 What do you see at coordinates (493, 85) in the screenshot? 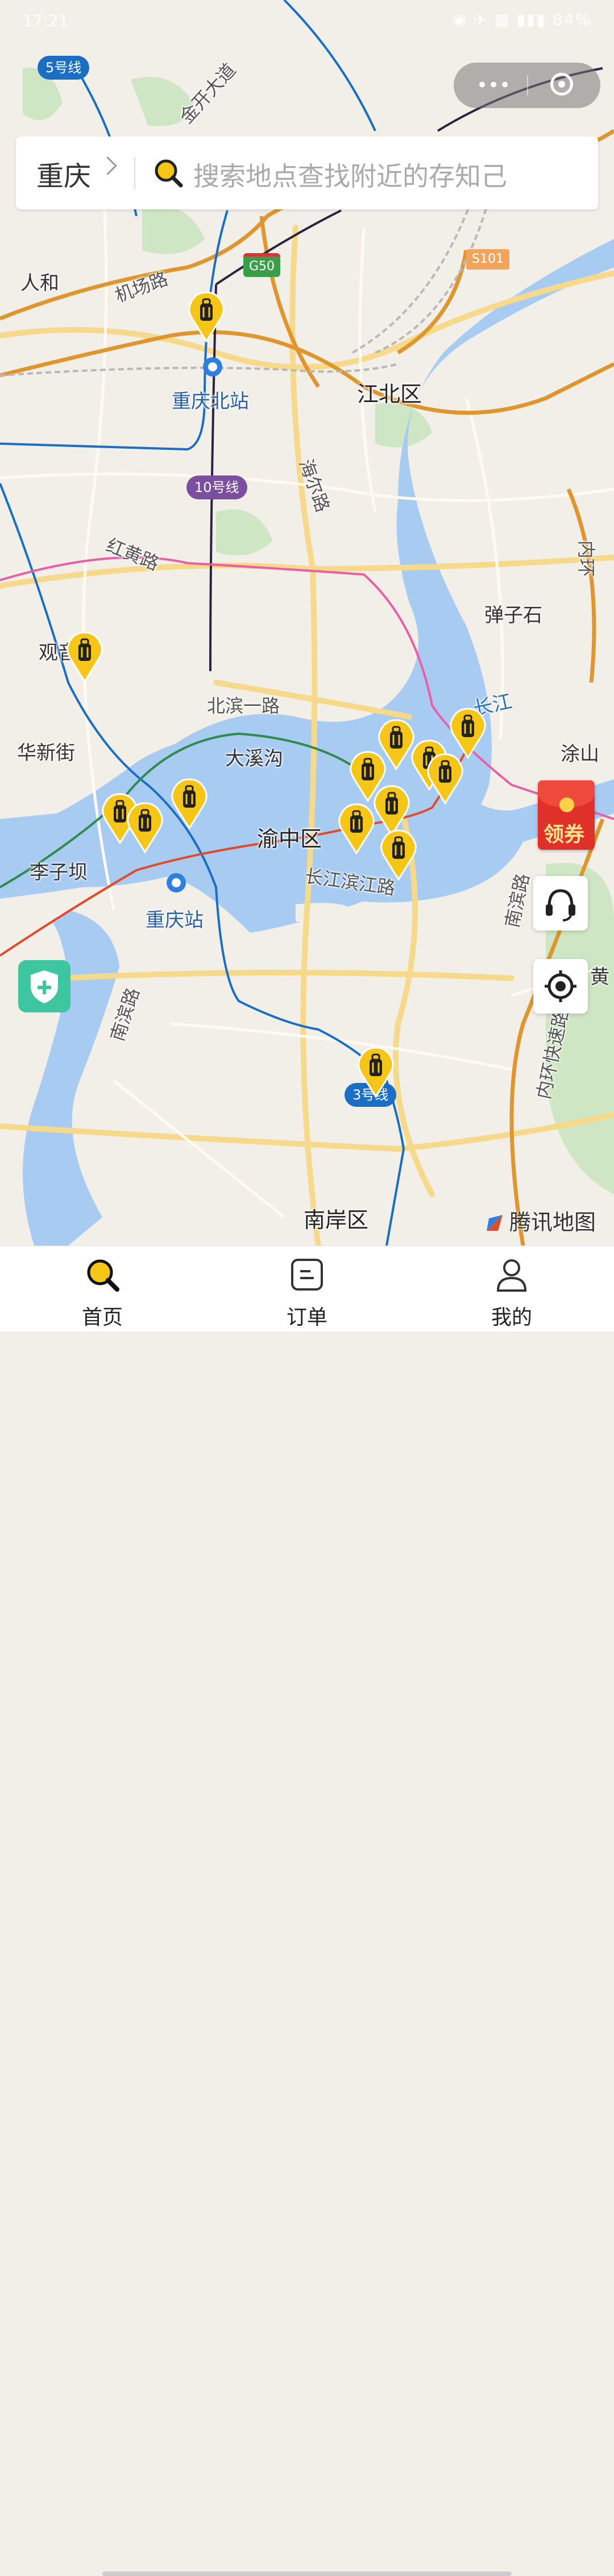
I see `more-icon: •••` at bounding box center [493, 85].